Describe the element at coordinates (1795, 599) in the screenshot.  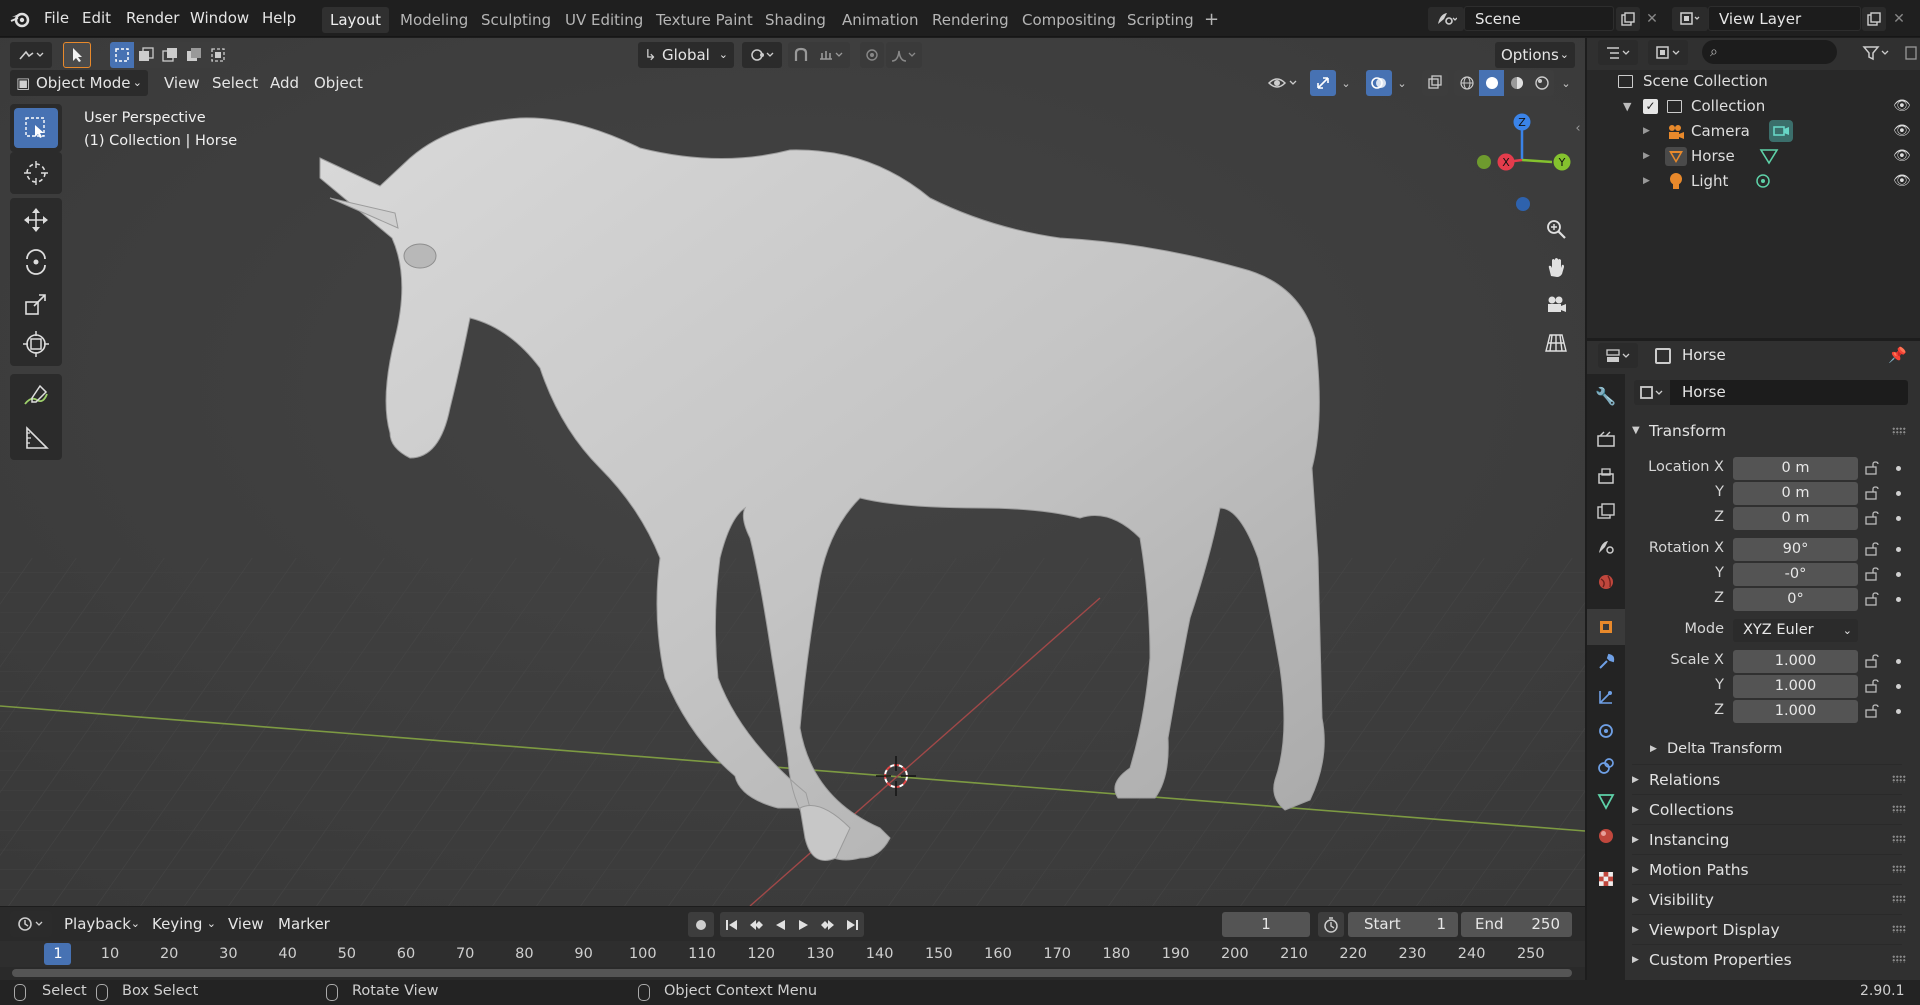
I see `rotation-z-field: 0°` at that location.